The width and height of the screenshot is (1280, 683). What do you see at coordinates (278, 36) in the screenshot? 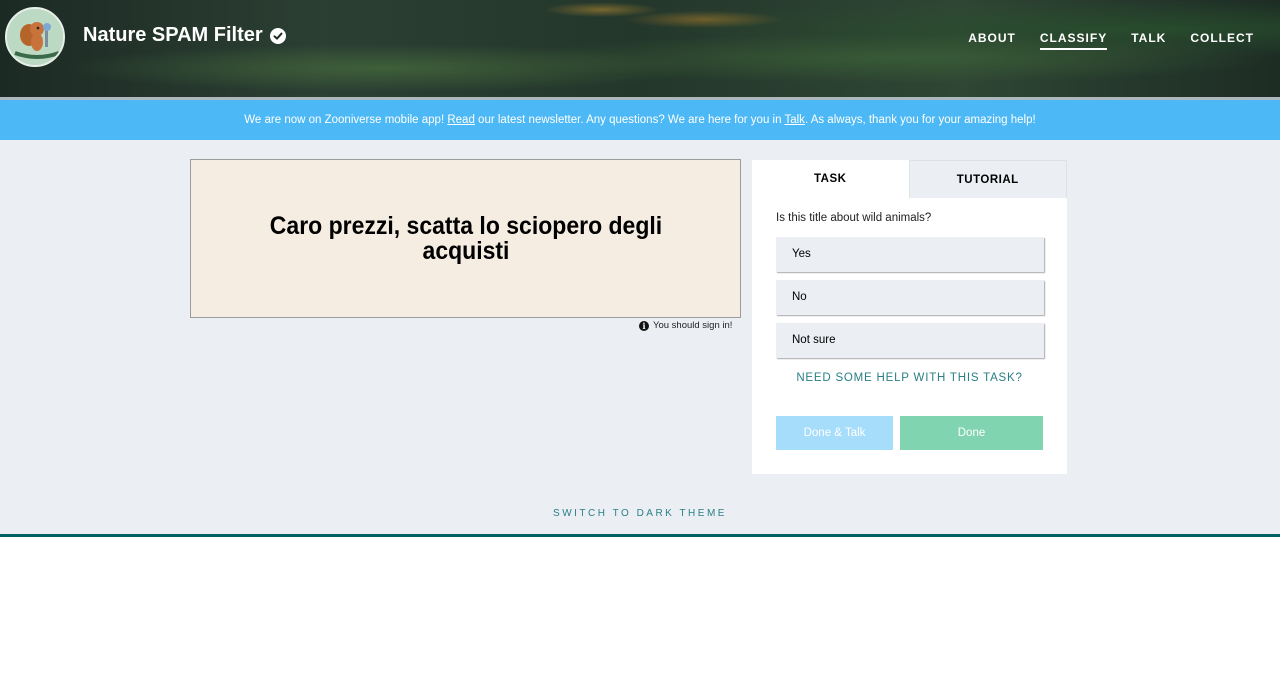
I see `verified-check-icon` at bounding box center [278, 36].